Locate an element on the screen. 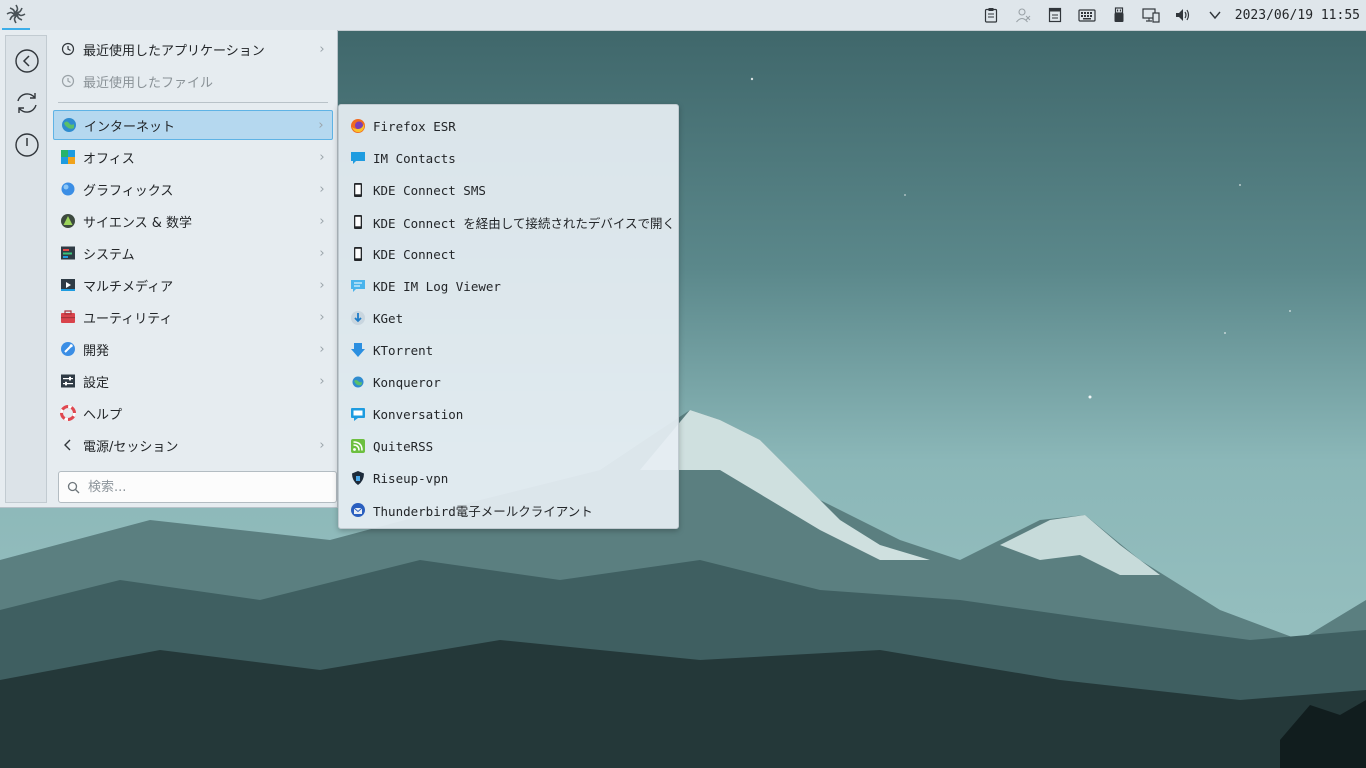  konqueror-icon is located at coordinates (358, 382).